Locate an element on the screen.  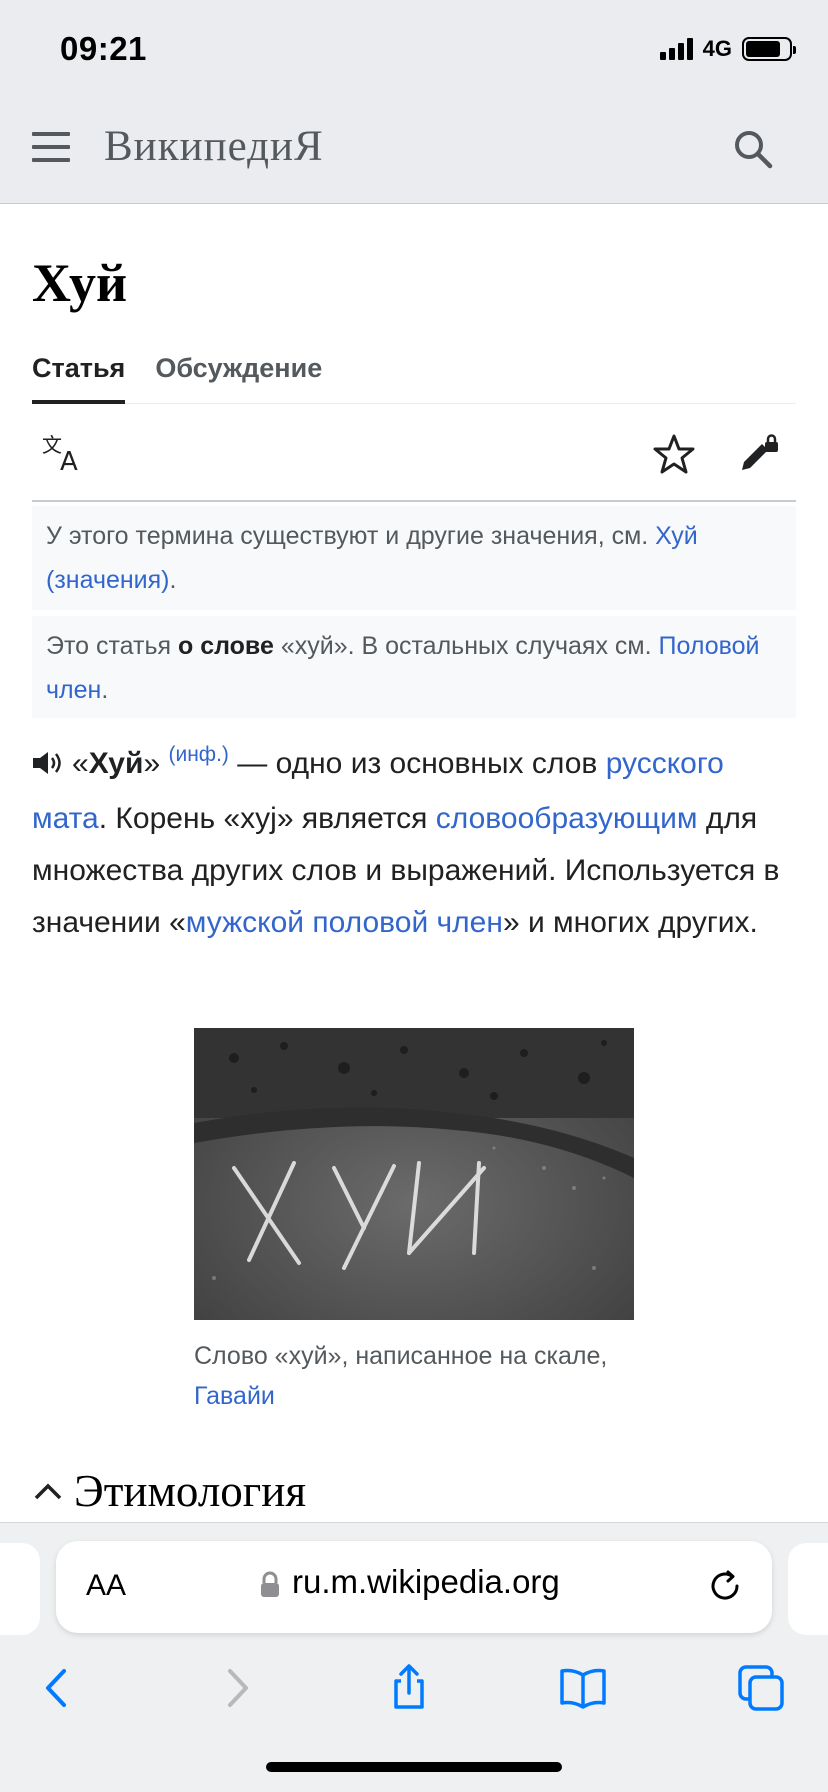
status-time: 09:21 is located at coordinates (103, 48).